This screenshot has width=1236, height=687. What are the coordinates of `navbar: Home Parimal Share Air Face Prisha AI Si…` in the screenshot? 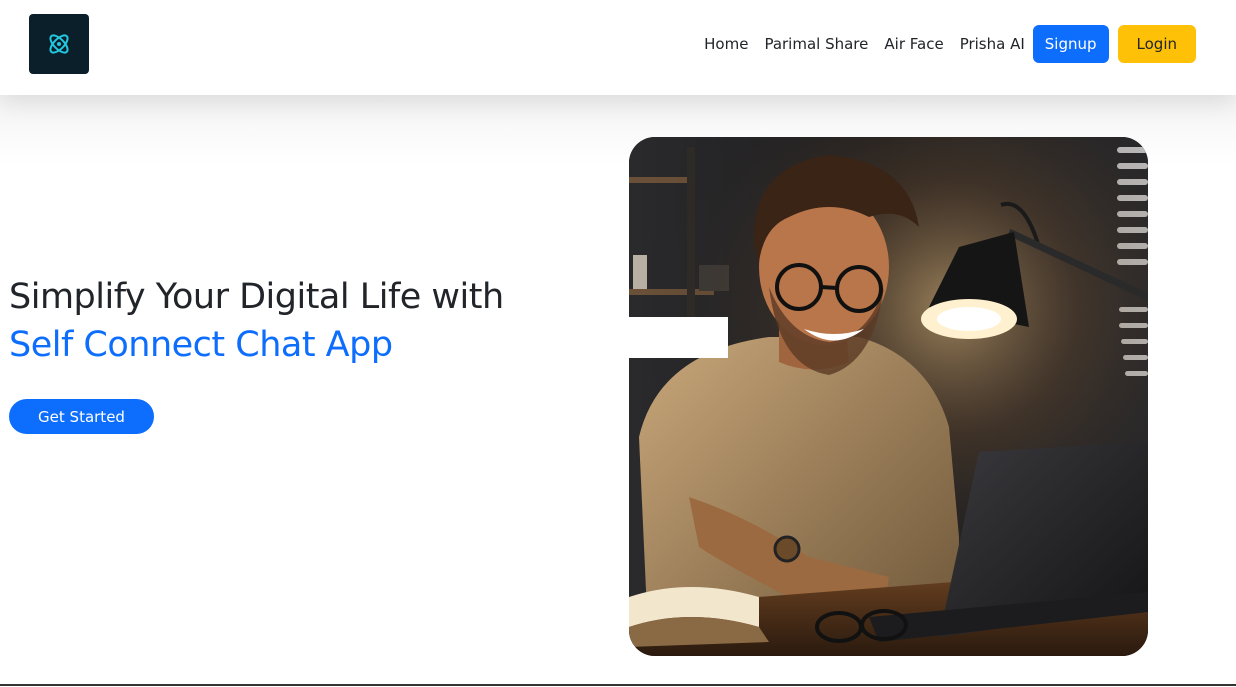 It's located at (618, 47).